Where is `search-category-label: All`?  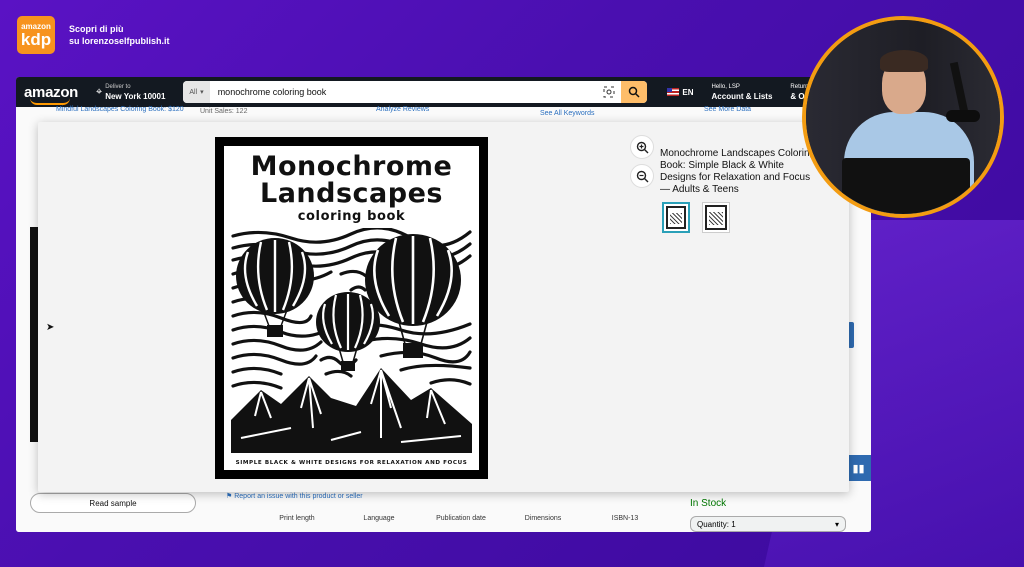 search-category-label: All is located at coordinates (193, 92).